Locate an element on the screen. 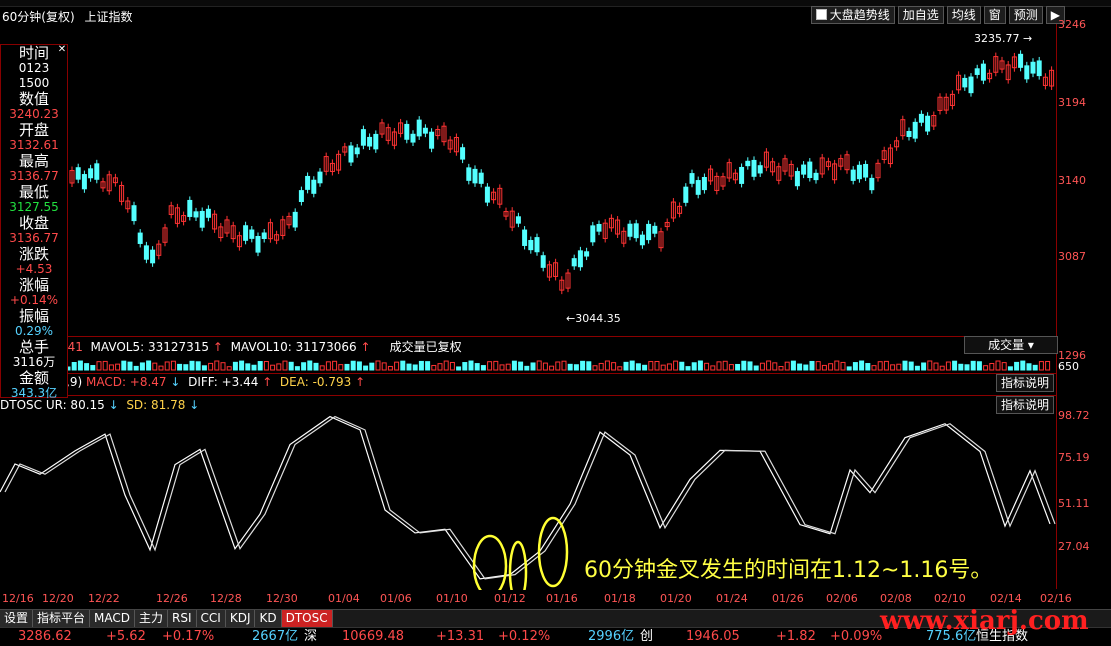 This screenshot has width=1111, height=646. add-favorite-button: 加自选 is located at coordinates (920, 15).